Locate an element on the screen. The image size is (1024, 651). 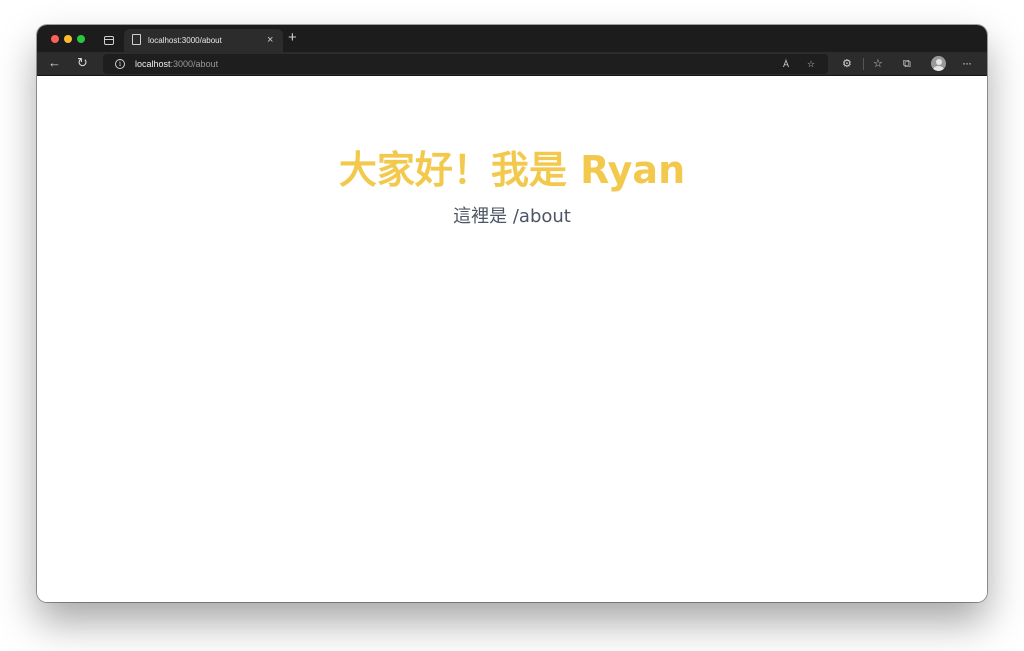
collections-icon: ⧉ is located at coordinates (907, 64).